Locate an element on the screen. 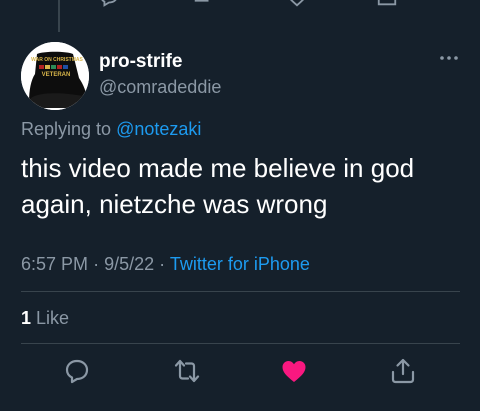  previous-retweet-icon is located at coordinates (203, 4).